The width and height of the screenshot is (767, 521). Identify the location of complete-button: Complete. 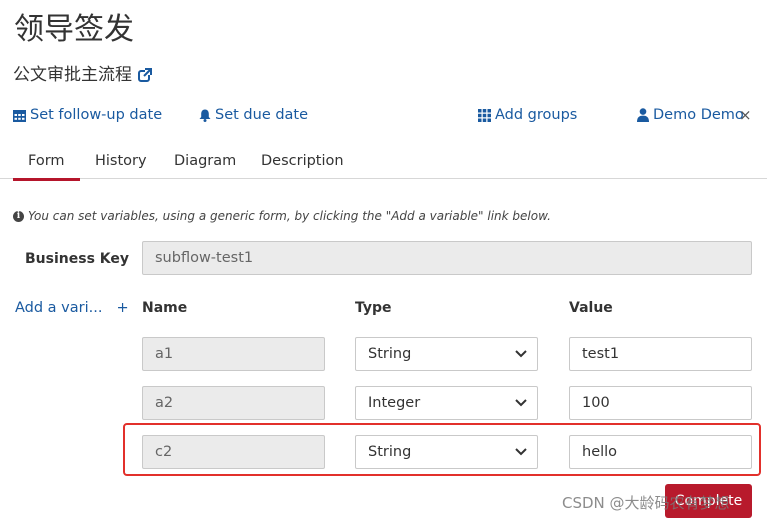
(708, 501).